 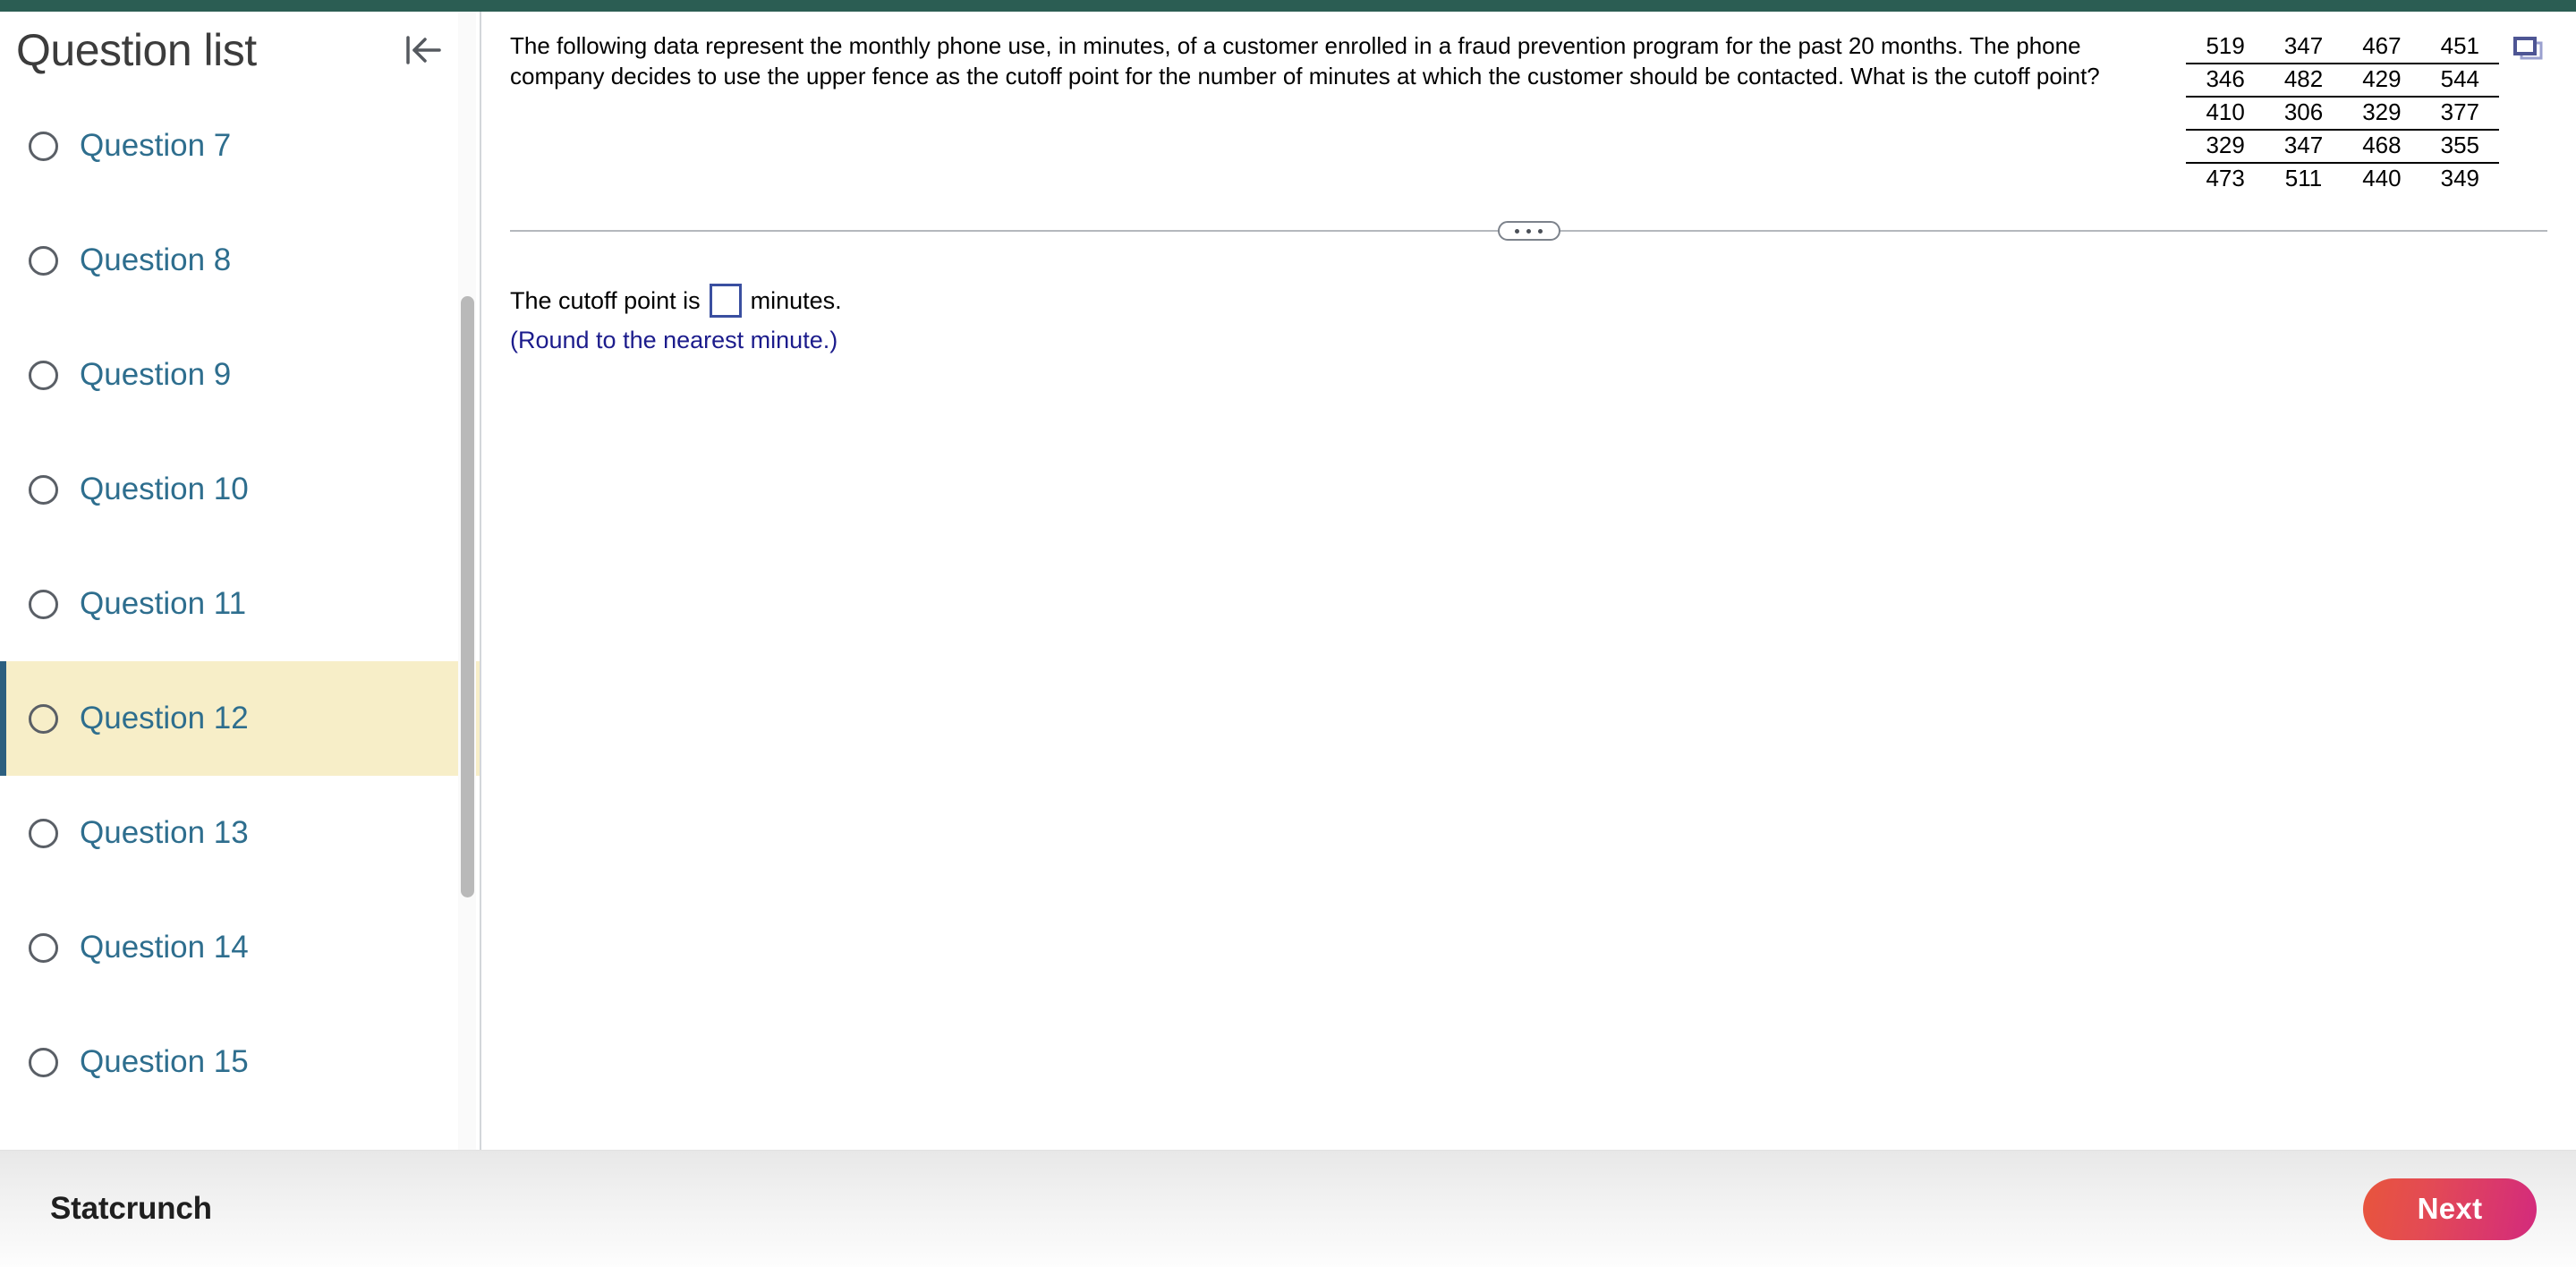 I want to click on table-cell: 468, so click(x=2381, y=147).